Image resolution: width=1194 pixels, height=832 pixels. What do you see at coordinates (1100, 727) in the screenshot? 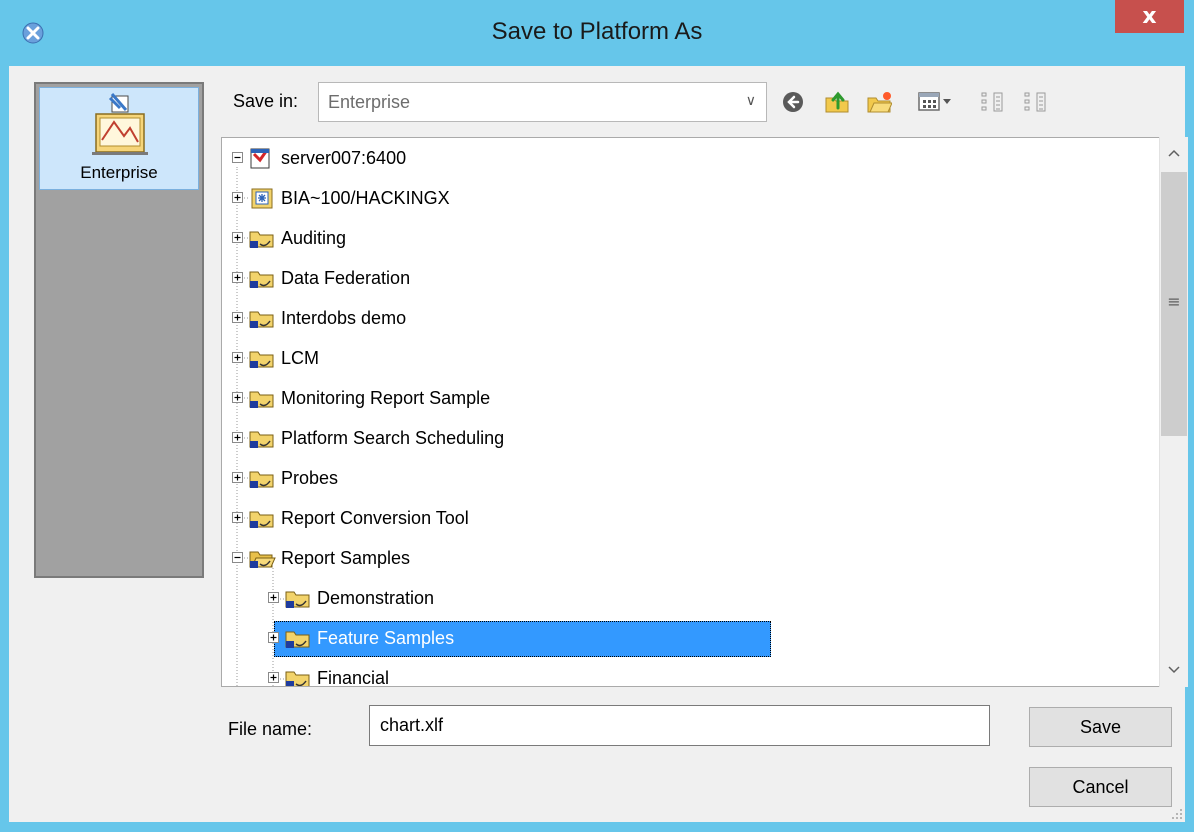
I see `save-button: Save` at bounding box center [1100, 727].